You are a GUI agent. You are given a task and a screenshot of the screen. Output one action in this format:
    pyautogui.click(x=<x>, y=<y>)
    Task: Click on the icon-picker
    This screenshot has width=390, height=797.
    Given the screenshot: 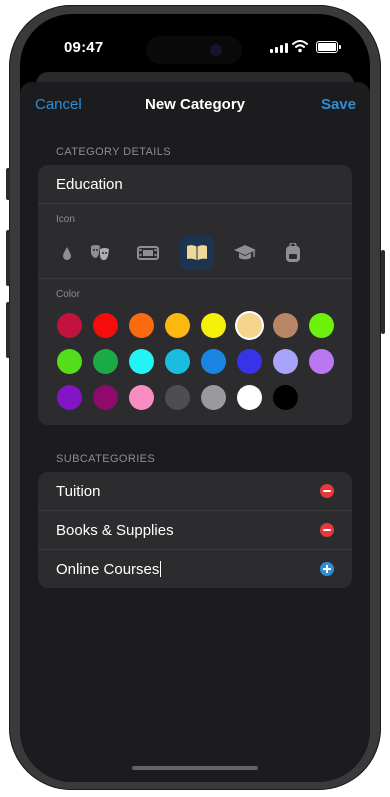 What is the action you would take?
    pyautogui.click(x=195, y=256)
    